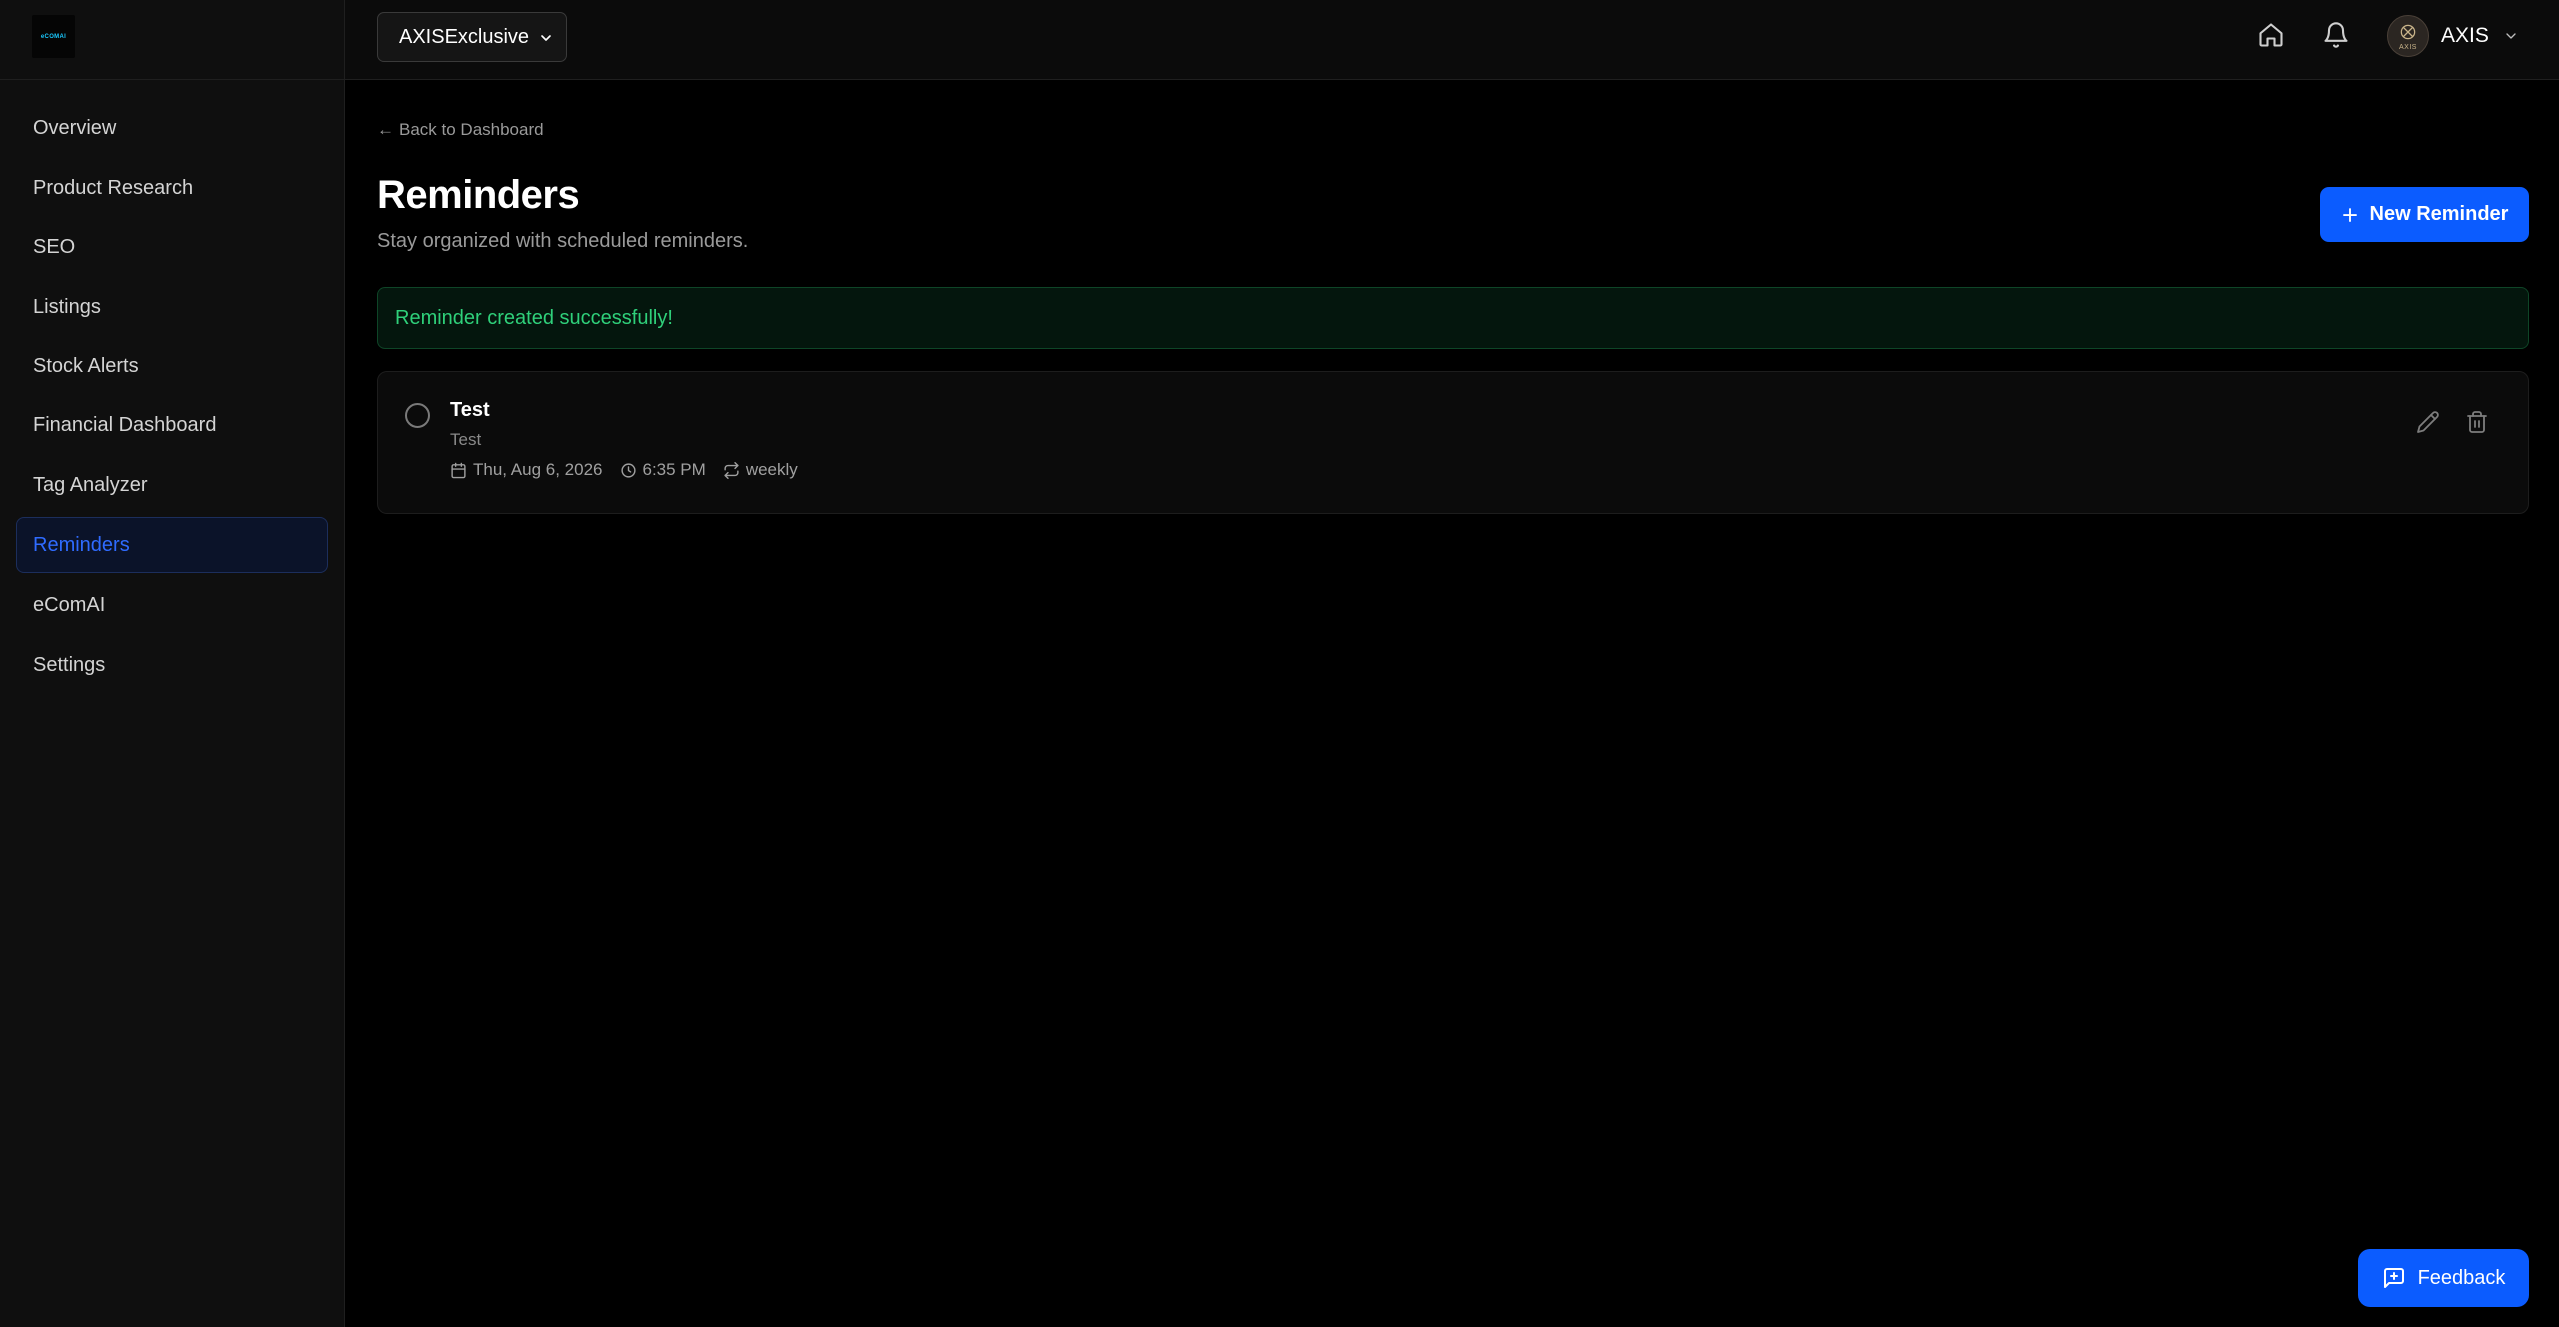  I want to click on sidebar-item-financial-dashboard: Financial Dashboard, so click(172, 425).